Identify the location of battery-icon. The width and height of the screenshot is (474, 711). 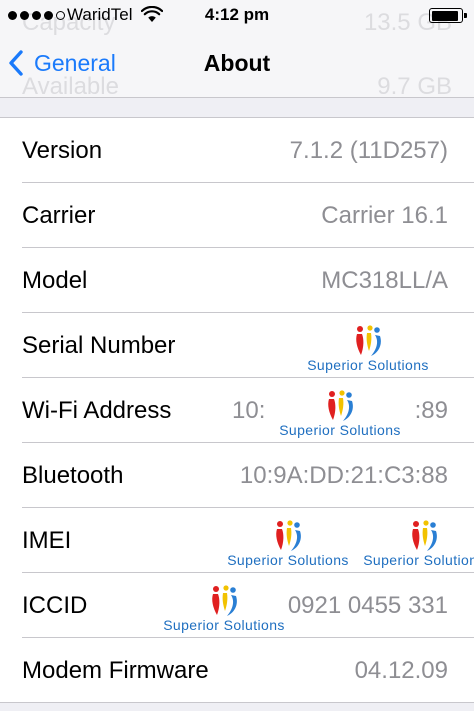
(448, 15).